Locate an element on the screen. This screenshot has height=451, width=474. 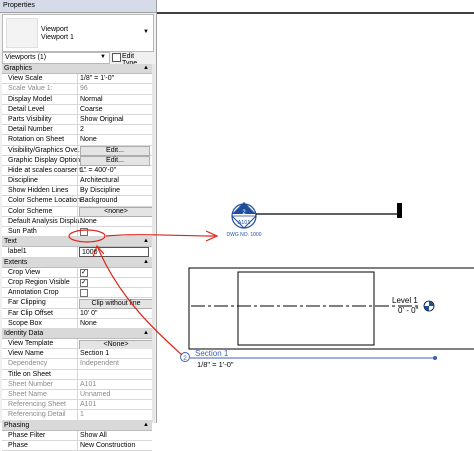
property-value-cell: New Construction is located at coordinates (114, 445).